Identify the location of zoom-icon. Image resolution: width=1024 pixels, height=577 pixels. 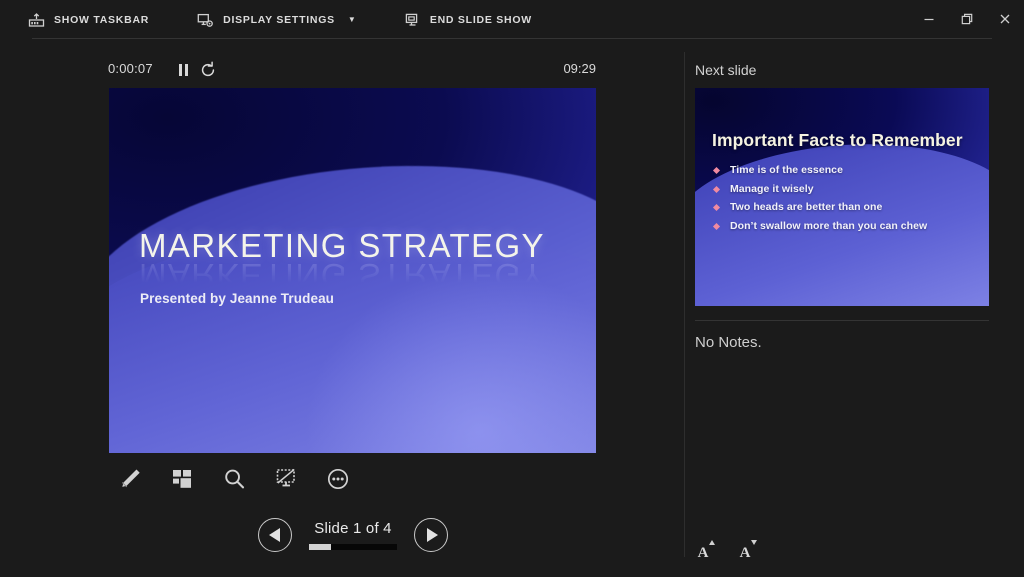
(235, 479).